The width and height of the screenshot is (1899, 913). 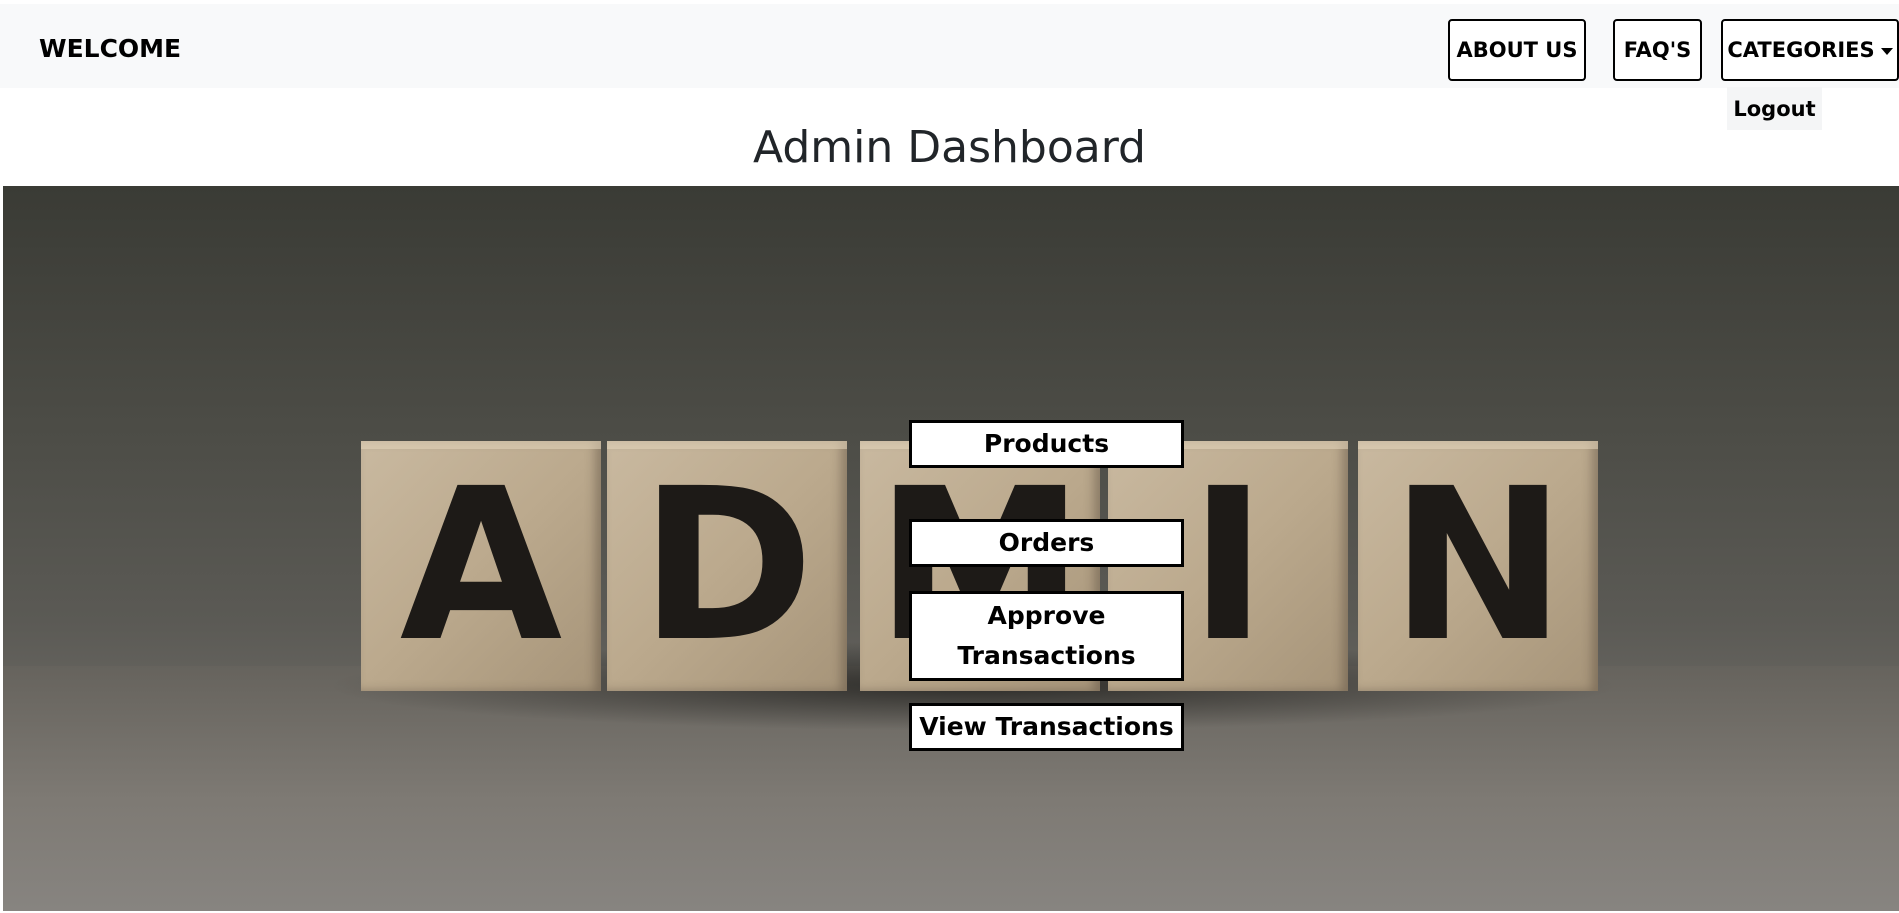 What do you see at coordinates (949, 46) in the screenshot?
I see `top-navbar: WELCOME ABOUT US FAQ'S CATEGORIES` at bounding box center [949, 46].